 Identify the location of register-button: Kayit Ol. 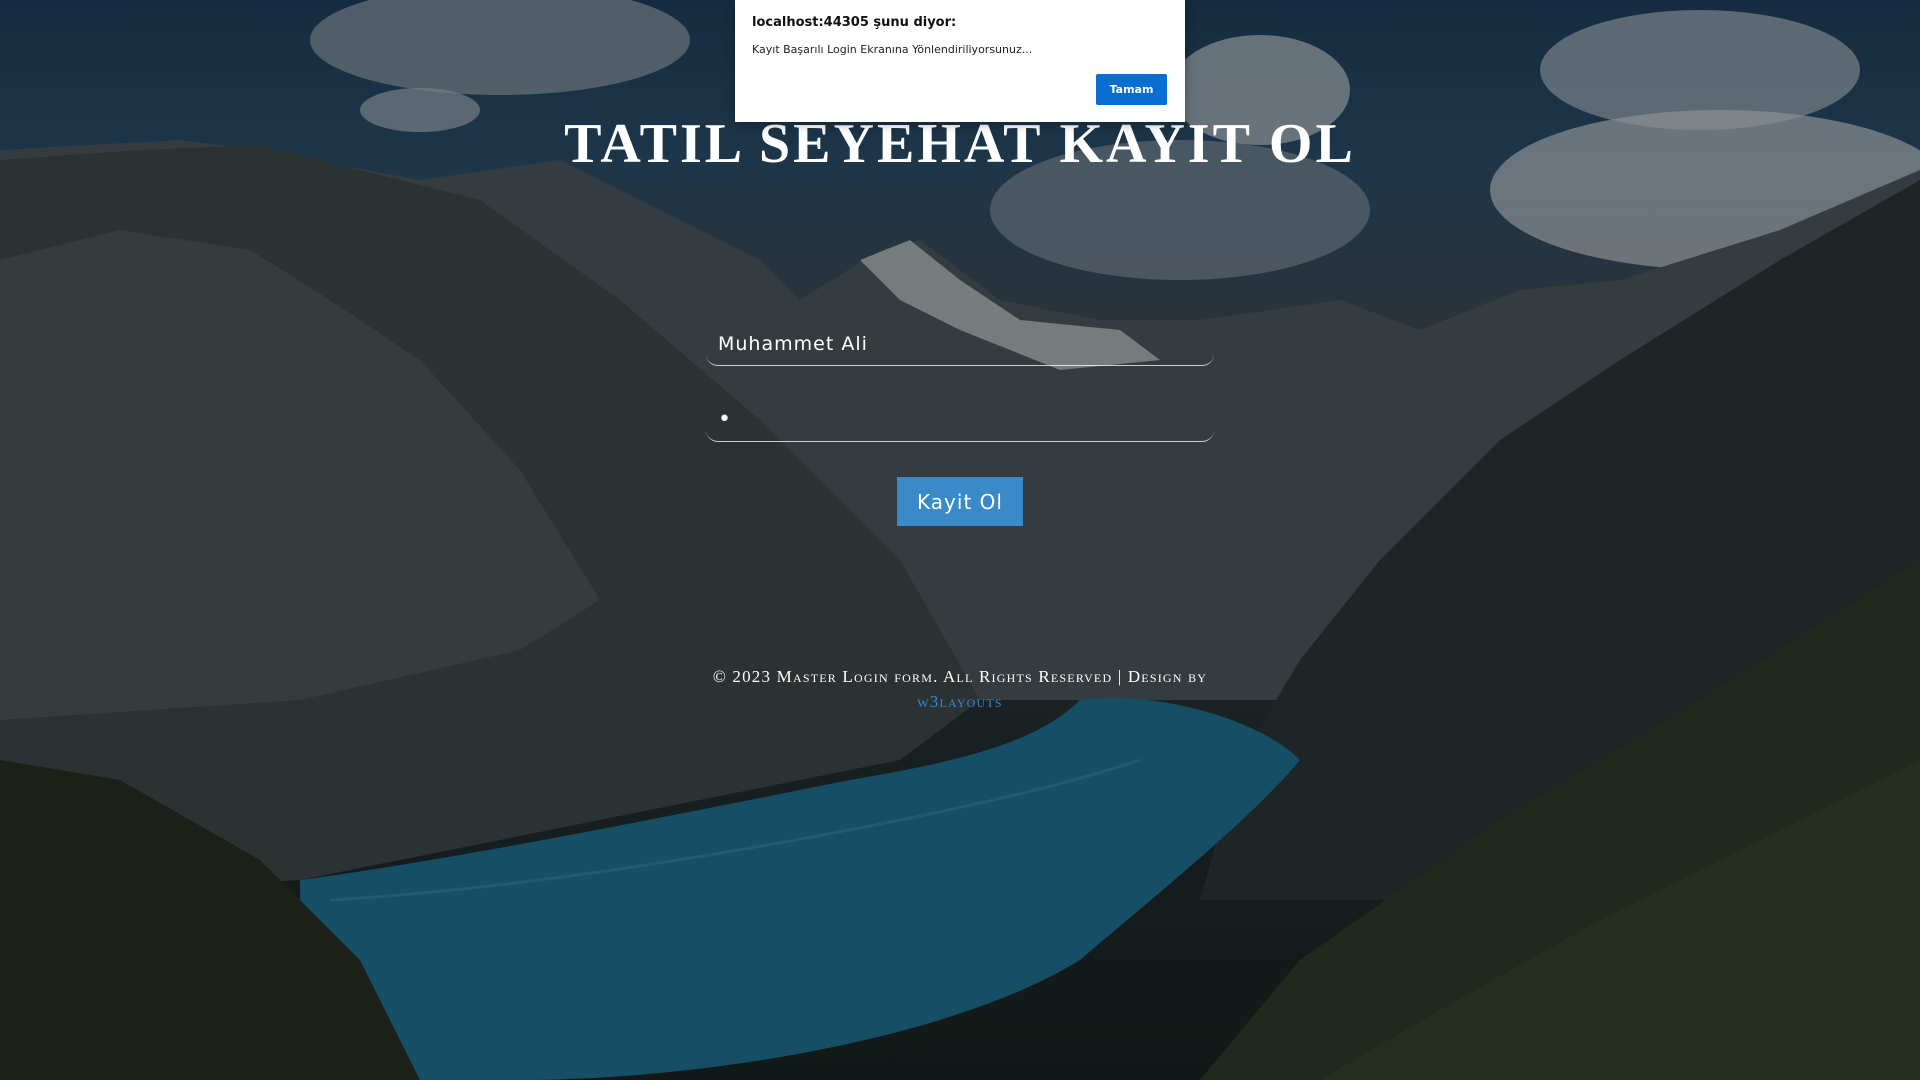
(960, 501).